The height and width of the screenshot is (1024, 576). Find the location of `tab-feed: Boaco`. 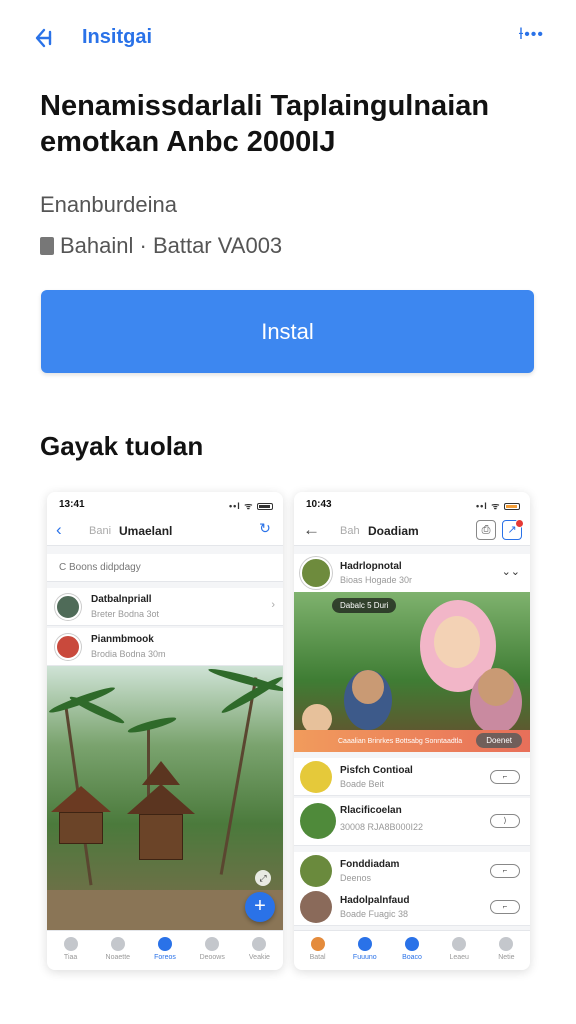

tab-feed: Boaco is located at coordinates (411, 950).